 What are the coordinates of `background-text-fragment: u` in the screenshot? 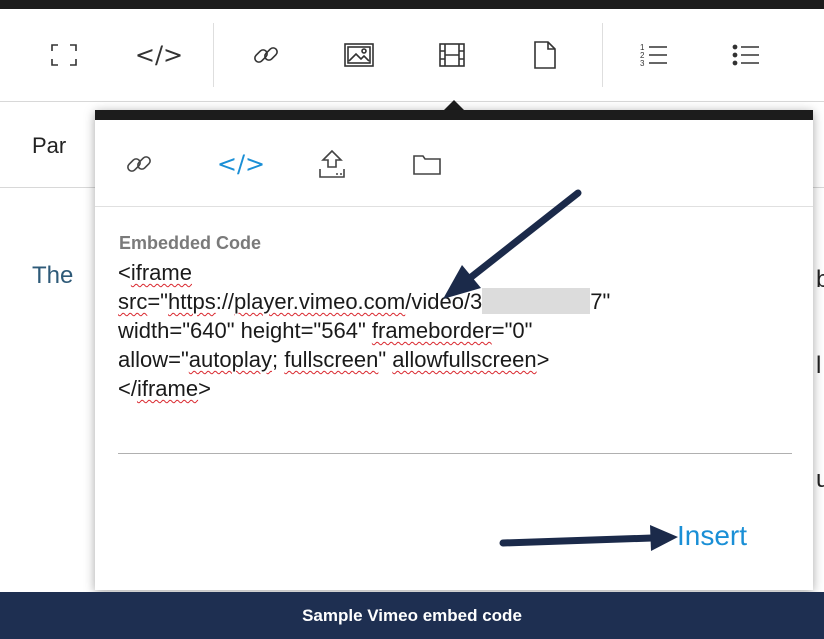 It's located at (820, 479).